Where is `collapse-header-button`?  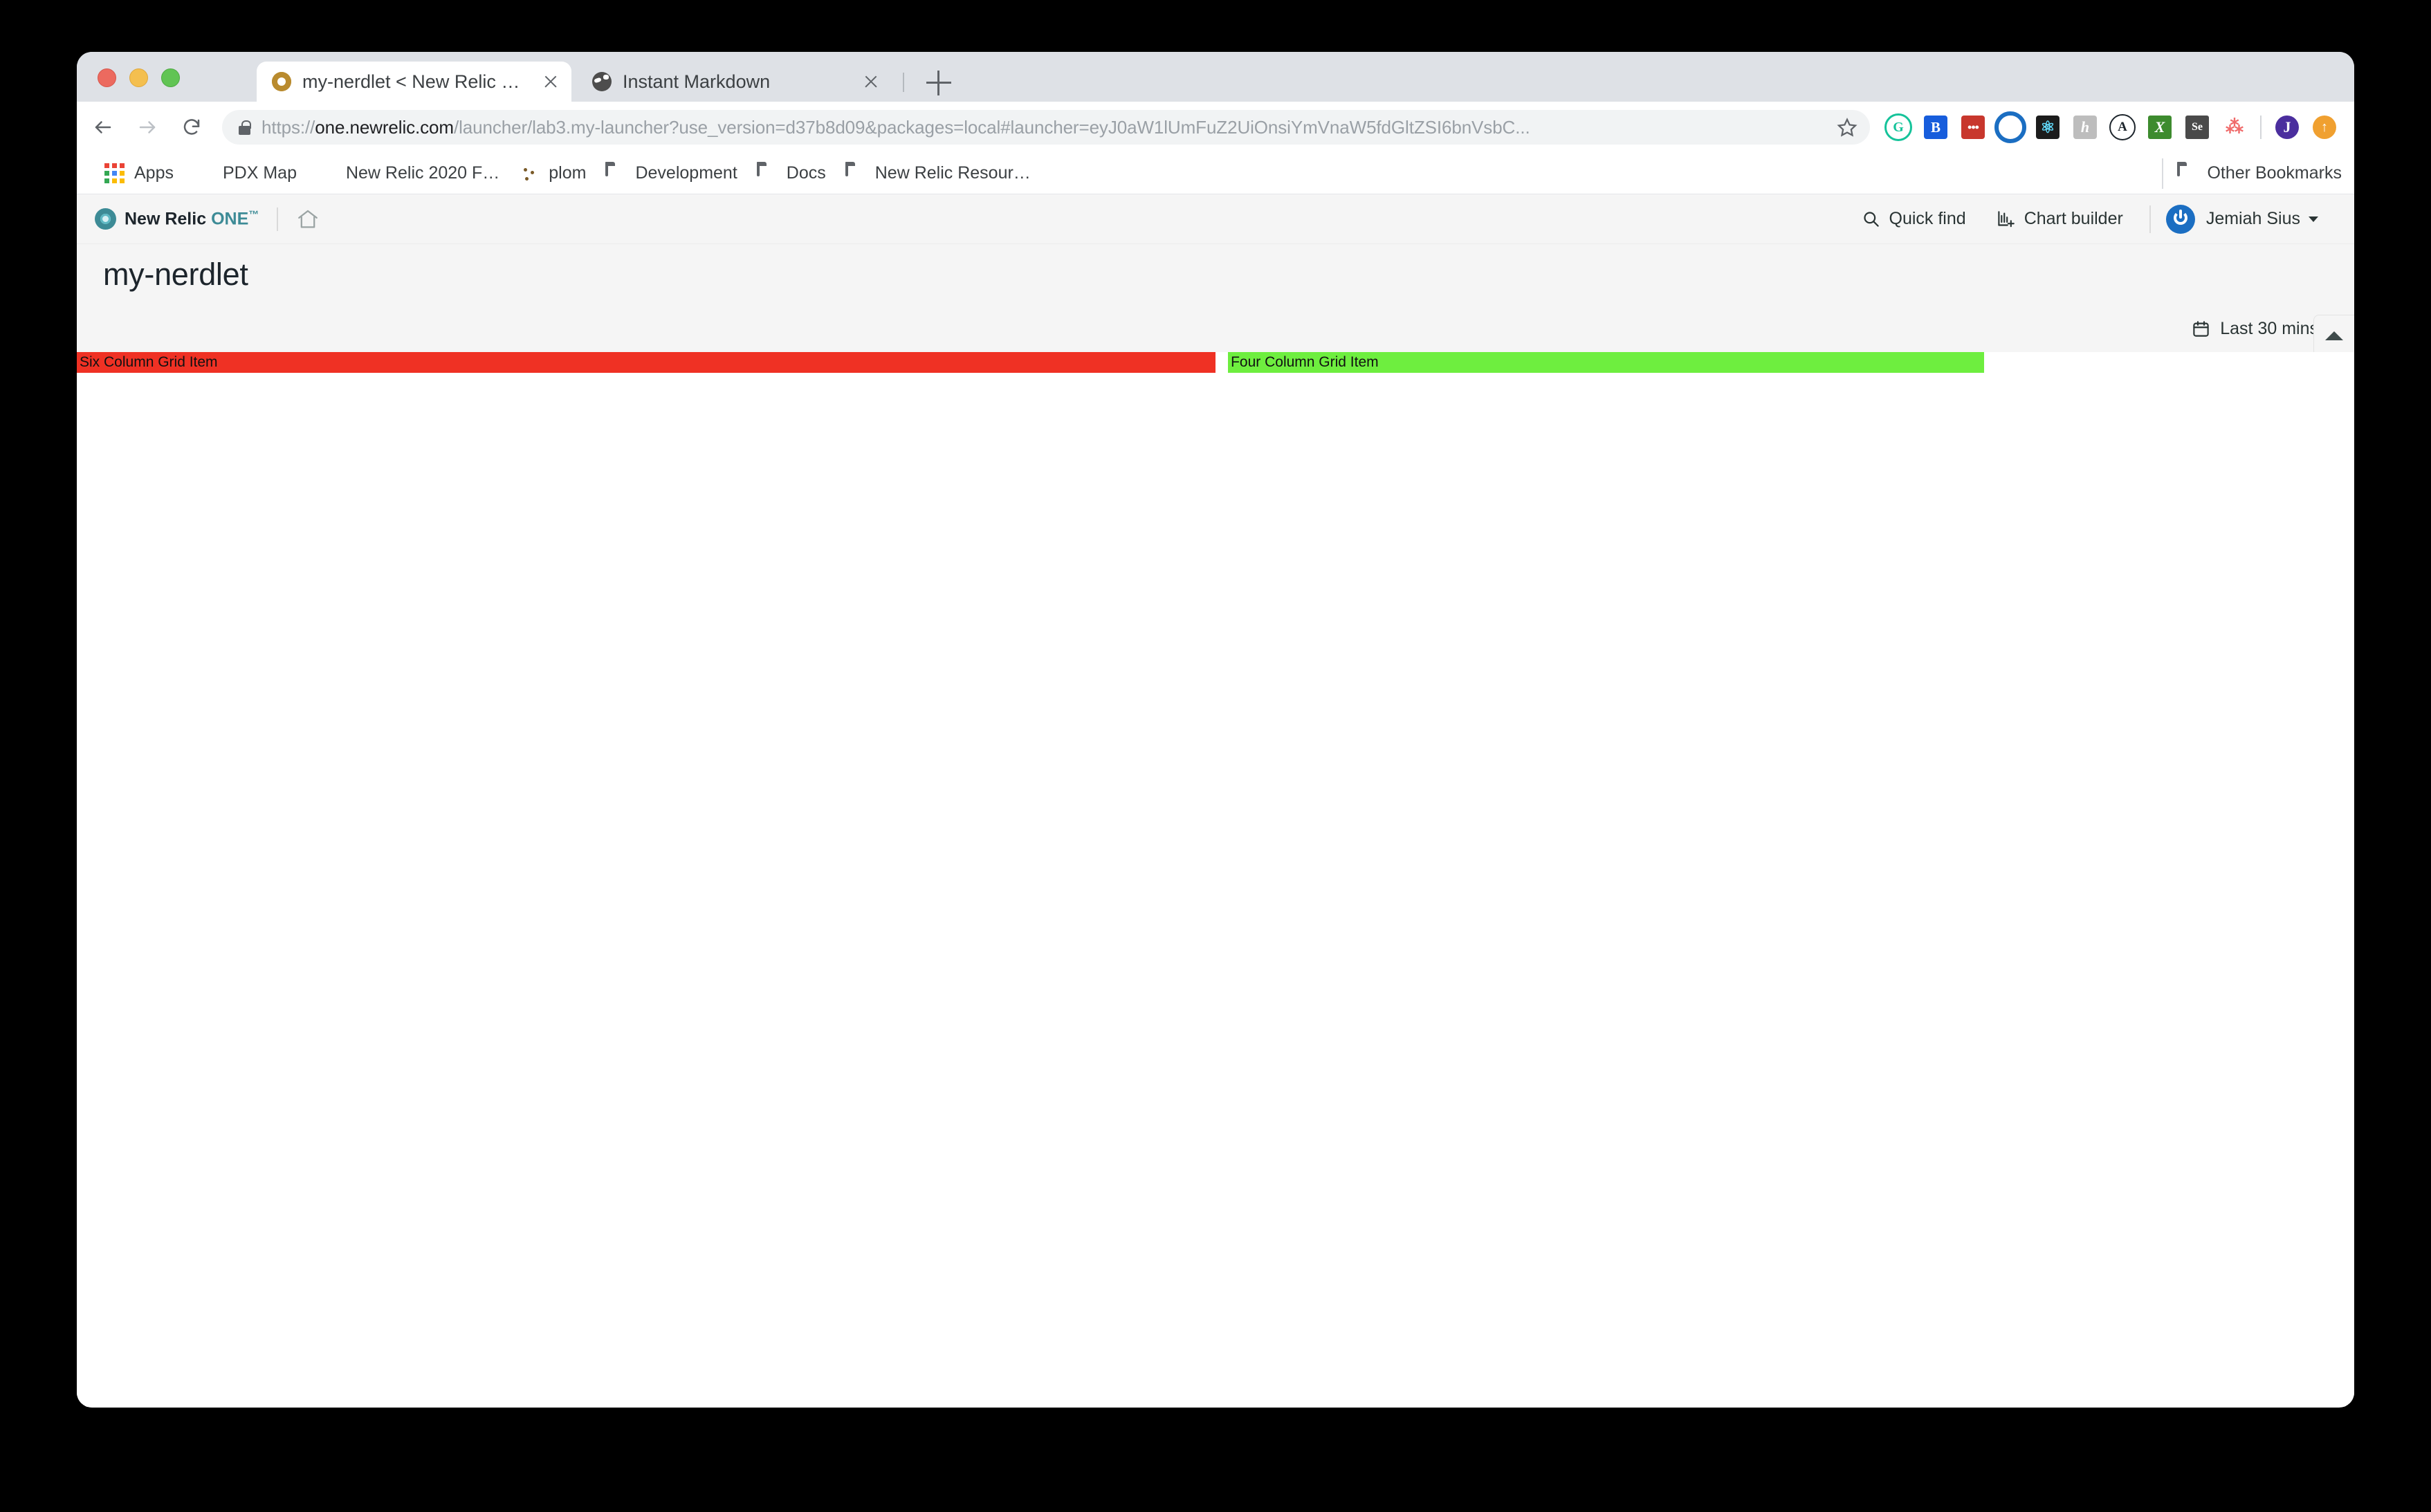
collapse-header-button is located at coordinates (2334, 335).